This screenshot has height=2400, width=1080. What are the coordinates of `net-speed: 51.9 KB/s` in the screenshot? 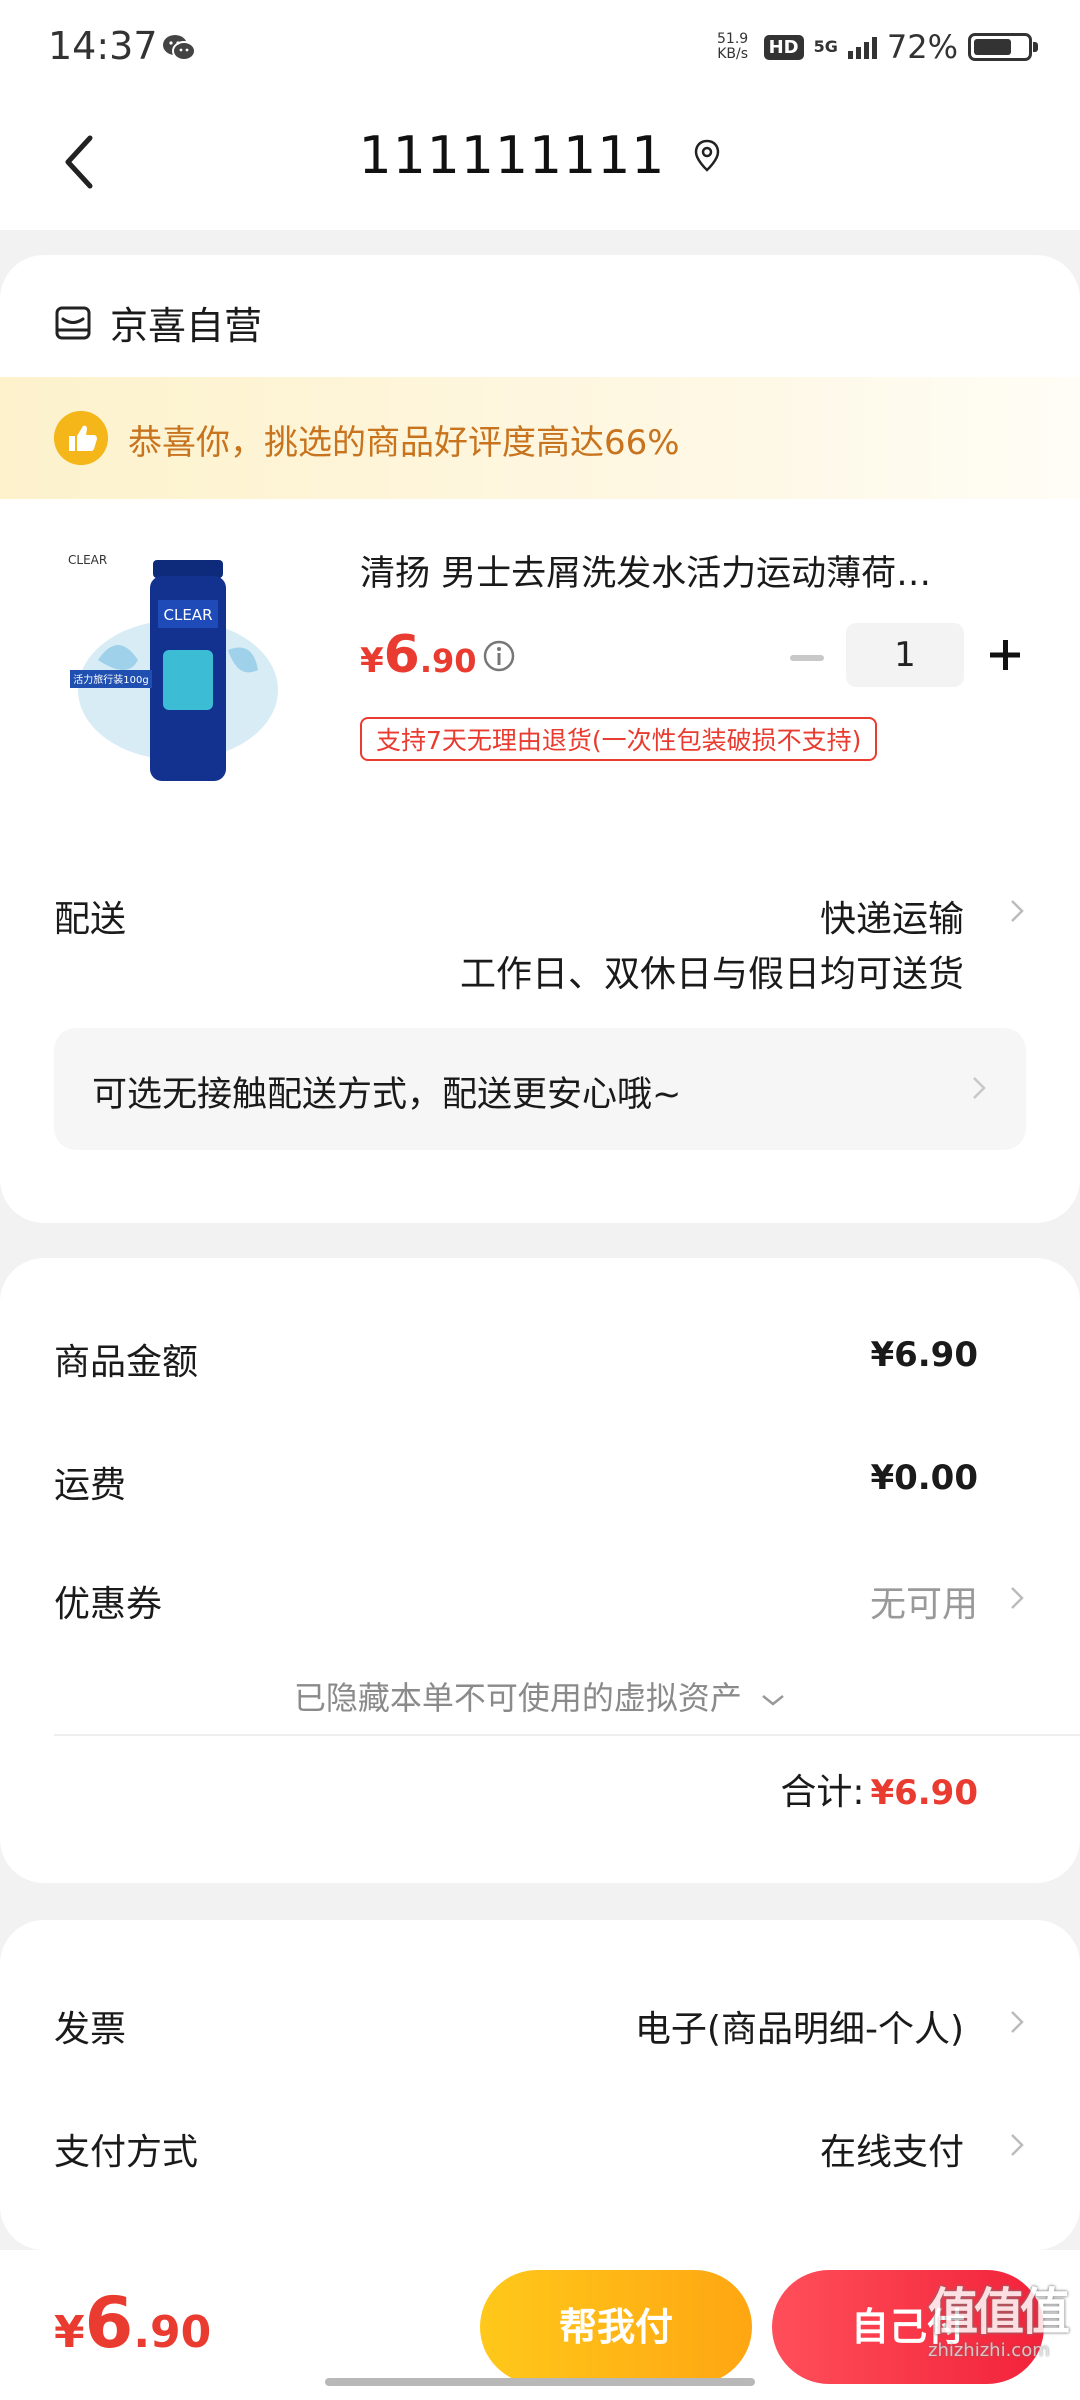 It's located at (733, 47).